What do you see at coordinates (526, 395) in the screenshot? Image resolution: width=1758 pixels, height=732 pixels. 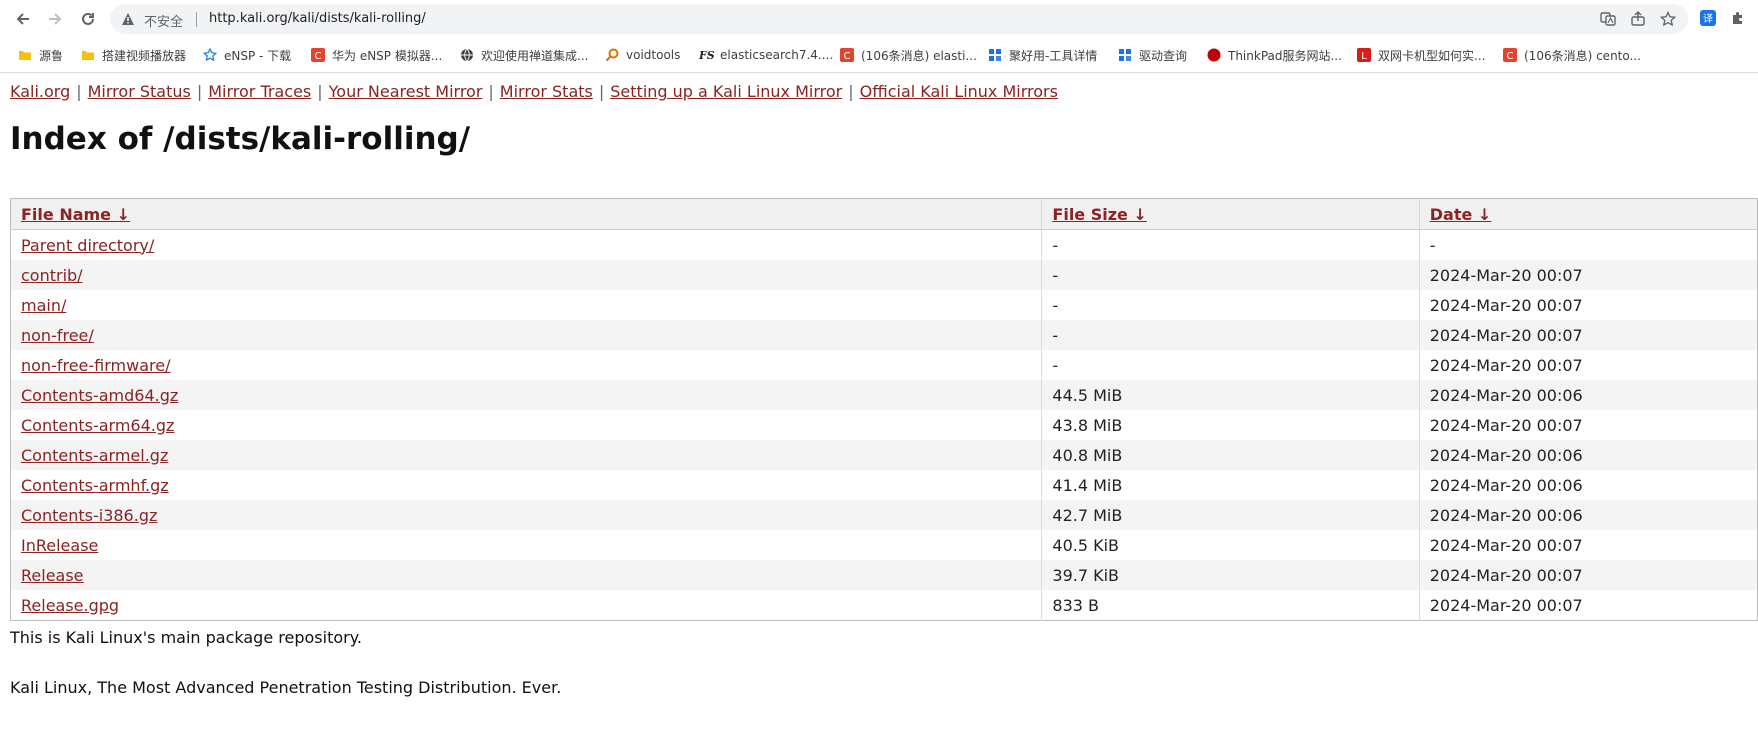 I see `file-name-cell: Contents-amd64.gz` at bounding box center [526, 395].